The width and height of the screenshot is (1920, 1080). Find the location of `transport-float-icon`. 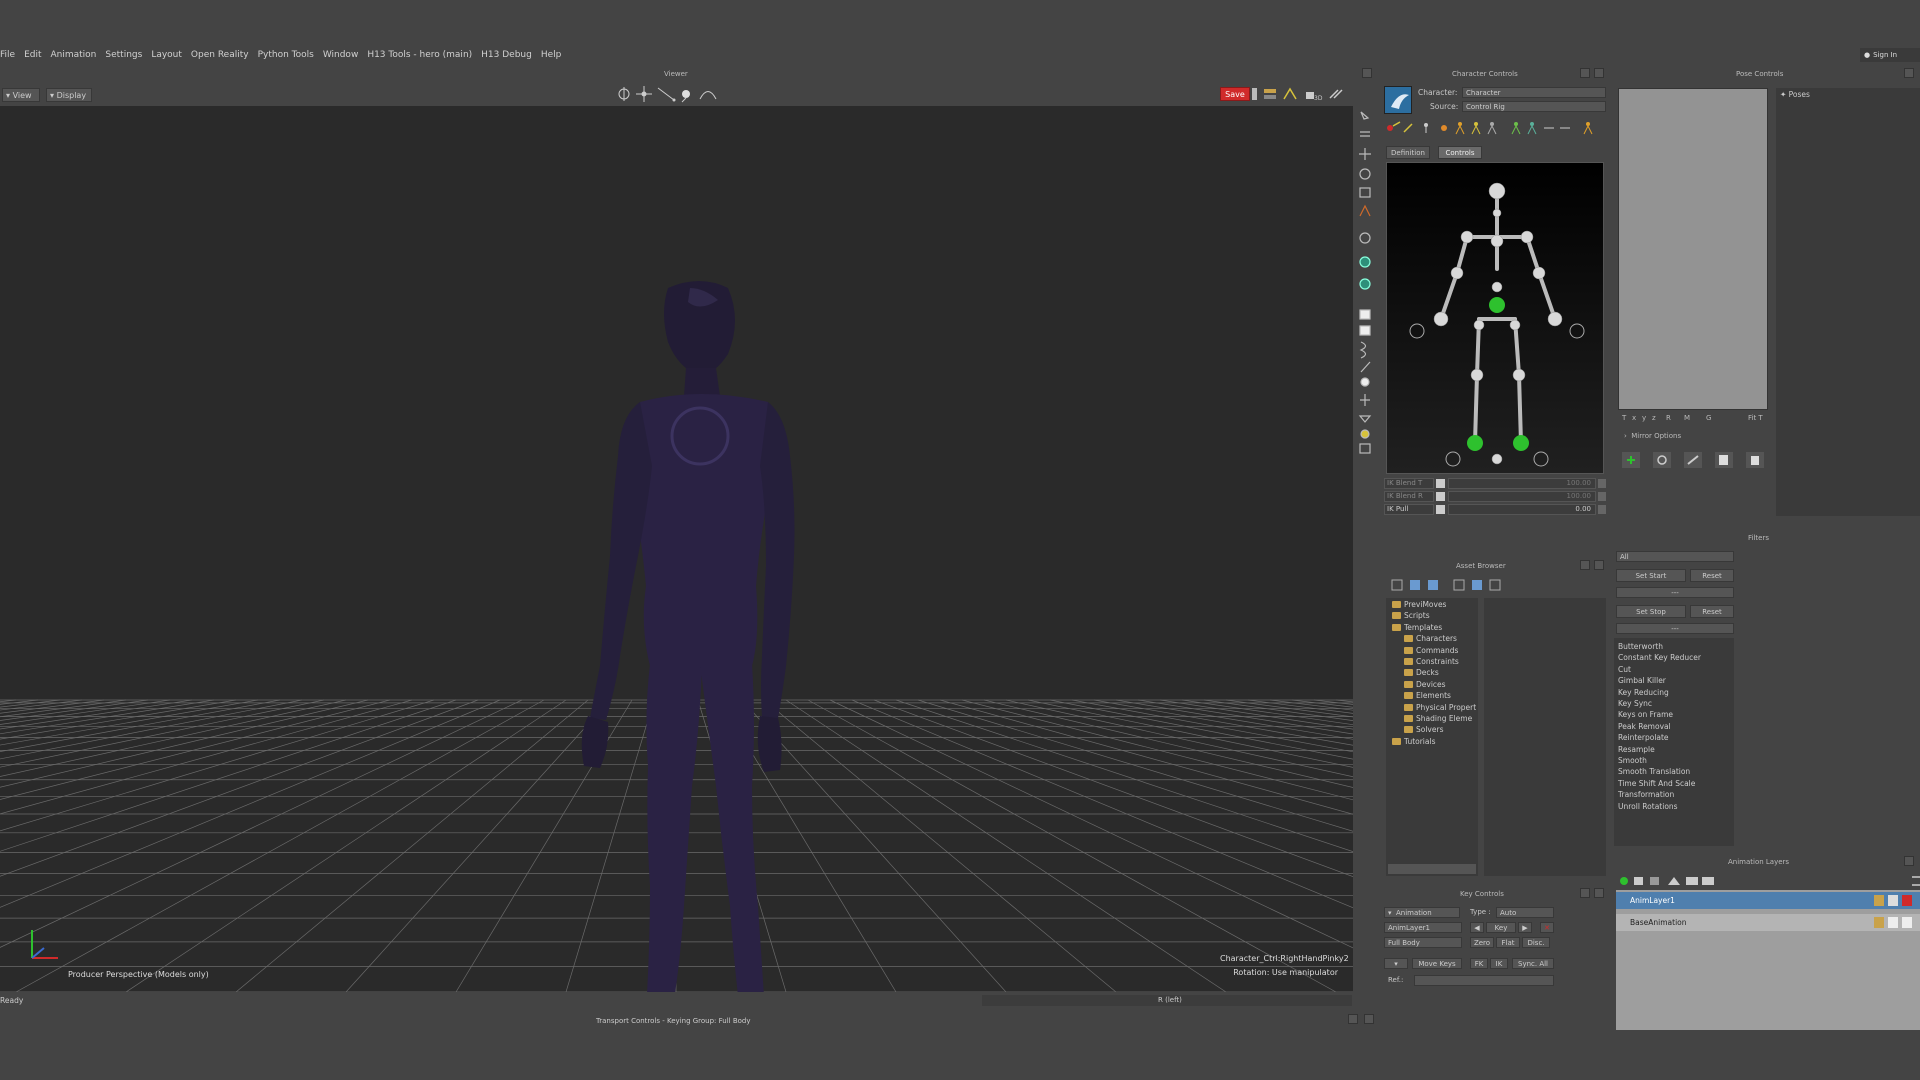

transport-float-icon is located at coordinates (1353, 1019).